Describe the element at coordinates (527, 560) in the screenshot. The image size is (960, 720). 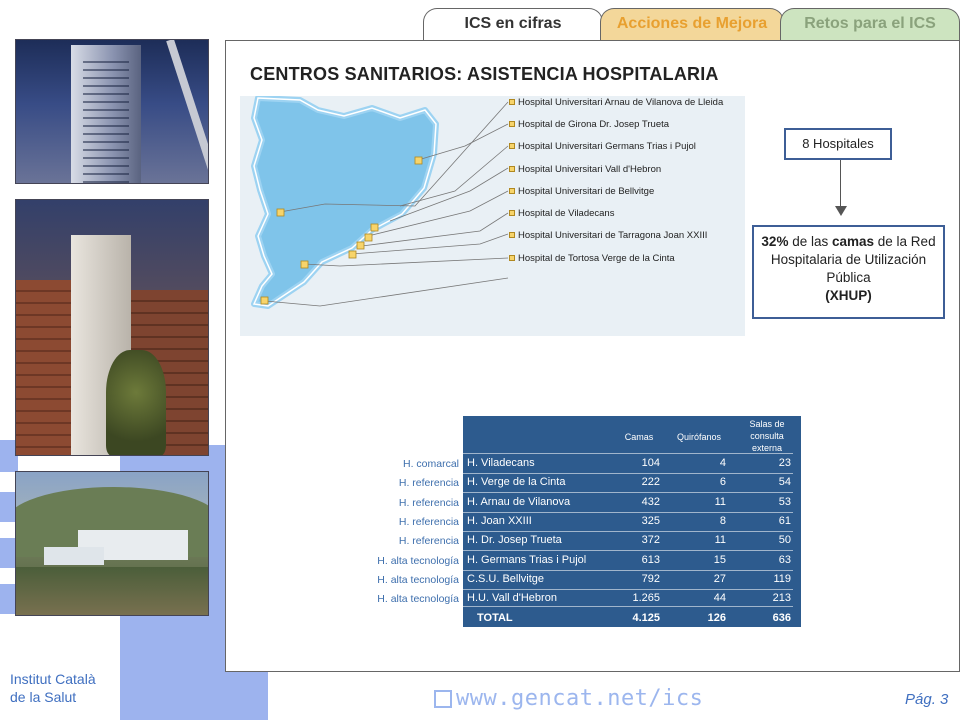
I see `row-hospital-name: H. Germans Trias i Pujol` at that location.